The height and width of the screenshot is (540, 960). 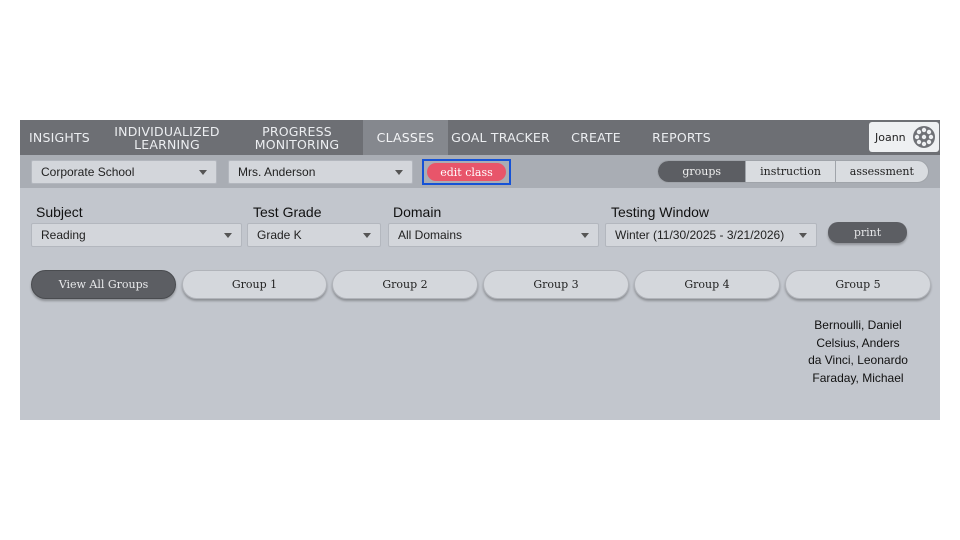 I want to click on nav-item-insights: INSIGHTS, so click(x=59, y=137).